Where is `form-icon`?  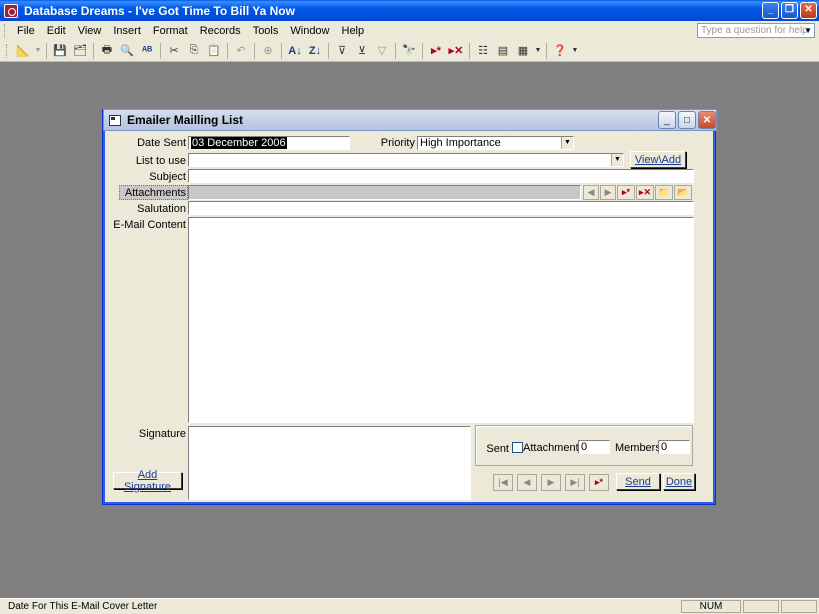
form-icon is located at coordinates (115, 120).